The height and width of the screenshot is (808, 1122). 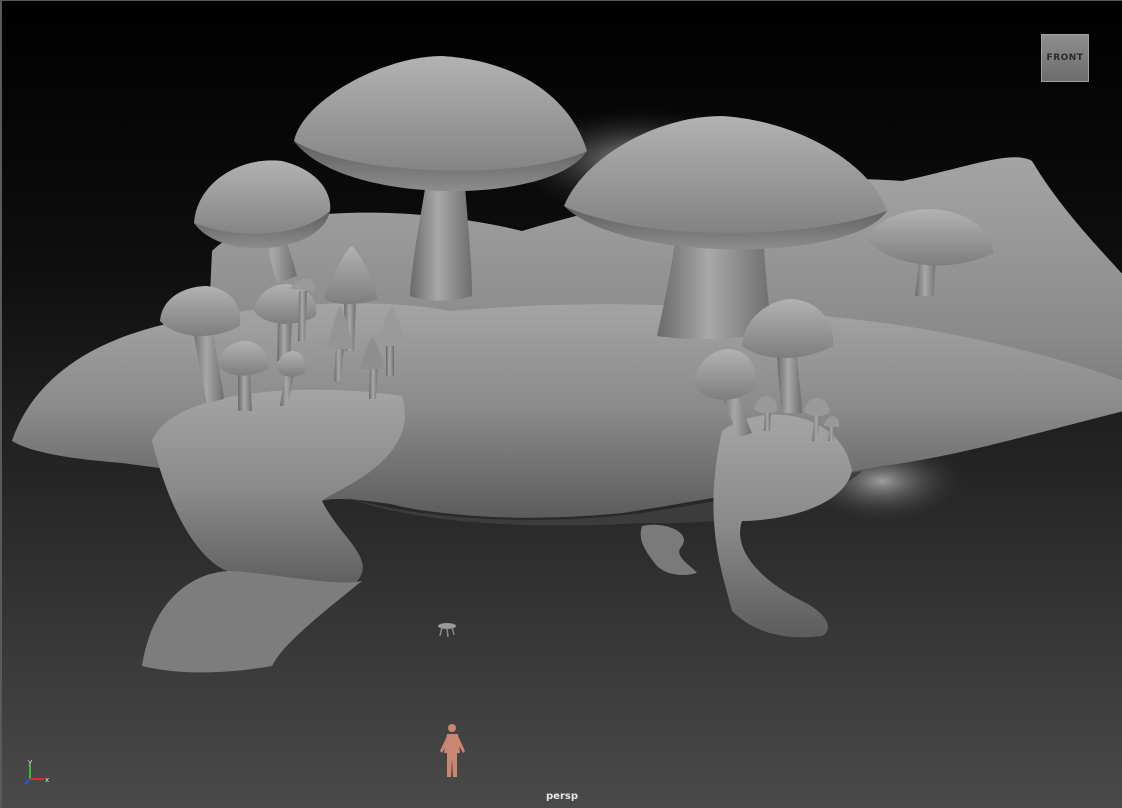 I want to click on axis-gizmo-icon: y x, so click(x=36, y=771).